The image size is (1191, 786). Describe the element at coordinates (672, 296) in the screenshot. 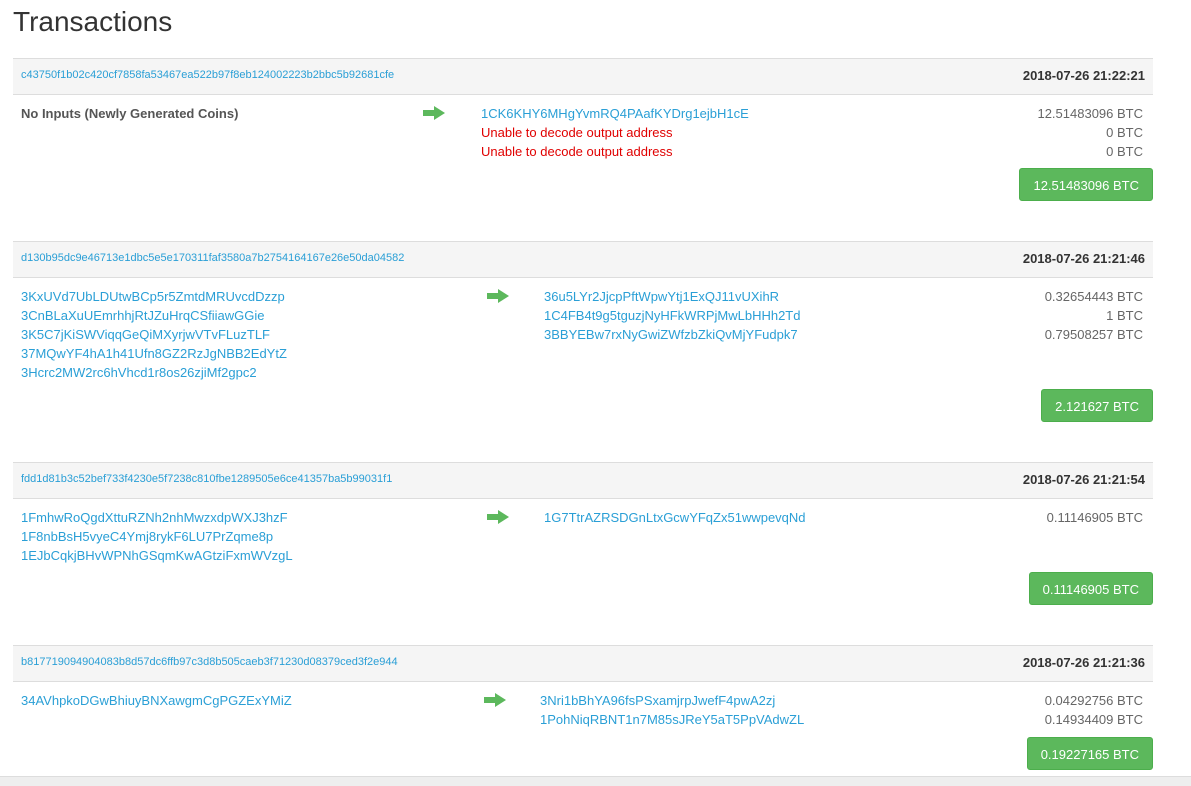

I see `output-address-link: 36u5LYr2JjcpPftWpwYtj1ExQJ11vUXihR` at that location.